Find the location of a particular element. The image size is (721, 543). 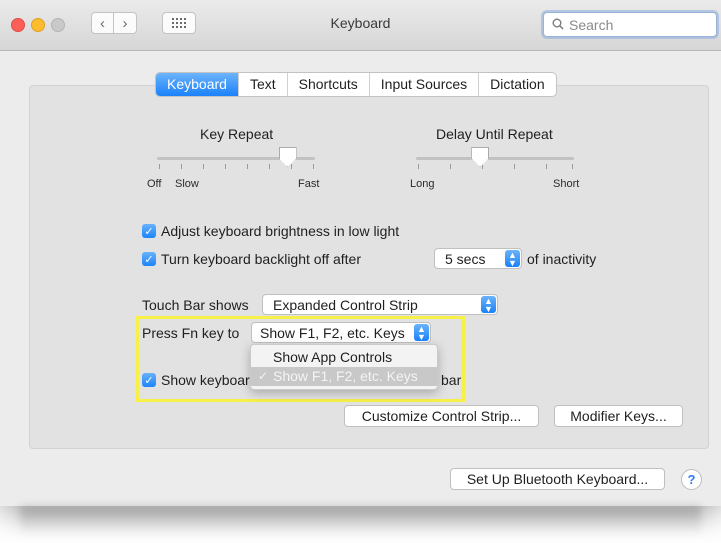

backlight-checkbox: ✓ is located at coordinates (149, 259).